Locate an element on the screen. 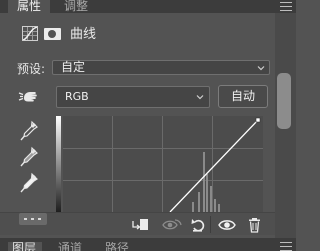  tab-channels-label: 通道 is located at coordinates (70, 246).